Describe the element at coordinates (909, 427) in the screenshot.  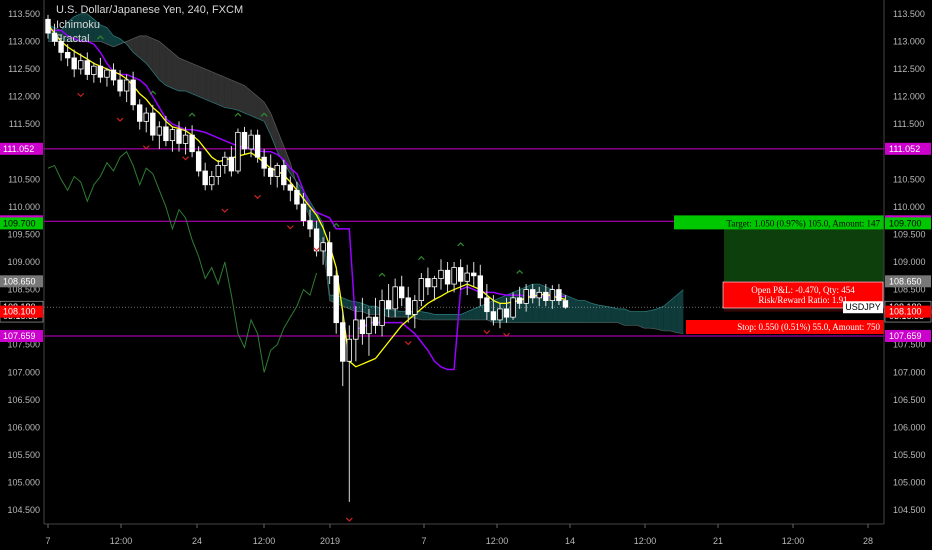
I see `y-tick-right: 106.000` at that location.